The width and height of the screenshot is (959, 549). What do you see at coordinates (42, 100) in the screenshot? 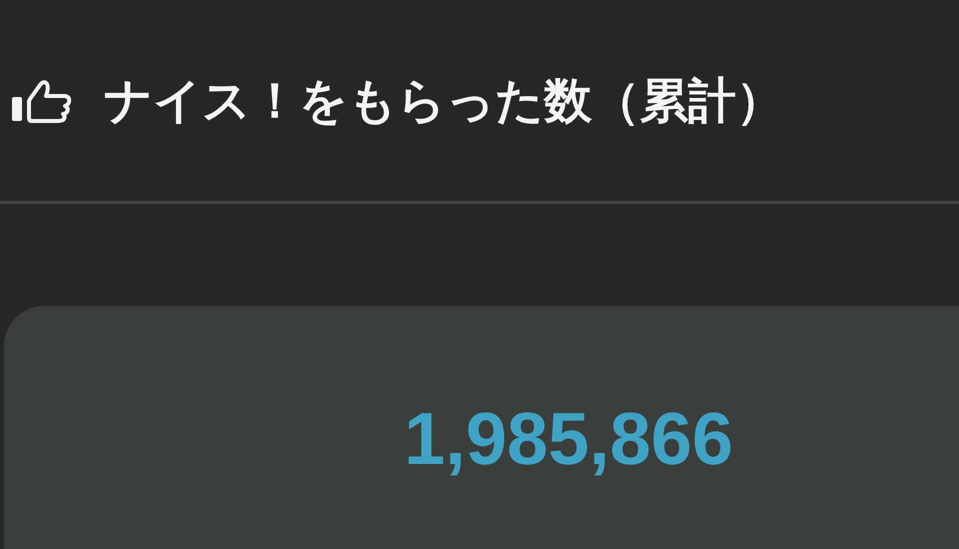
I see `thumbs-up-icon` at bounding box center [42, 100].